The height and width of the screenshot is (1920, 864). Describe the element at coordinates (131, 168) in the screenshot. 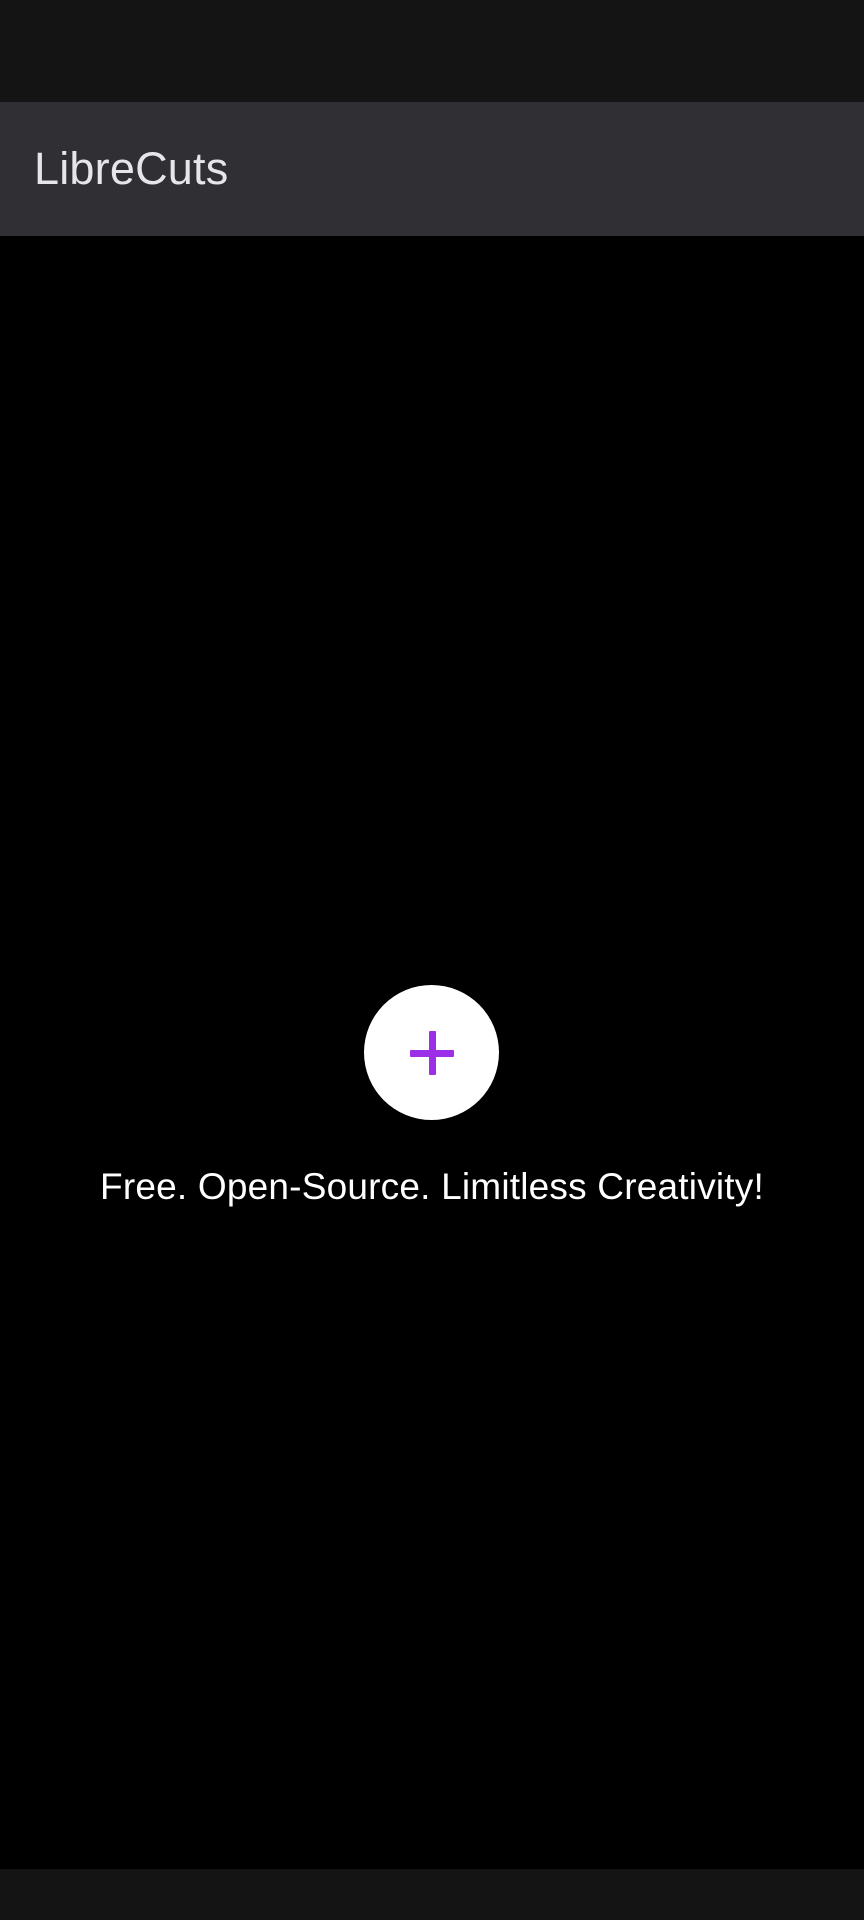

I see `app-title: LibreCuts` at that location.